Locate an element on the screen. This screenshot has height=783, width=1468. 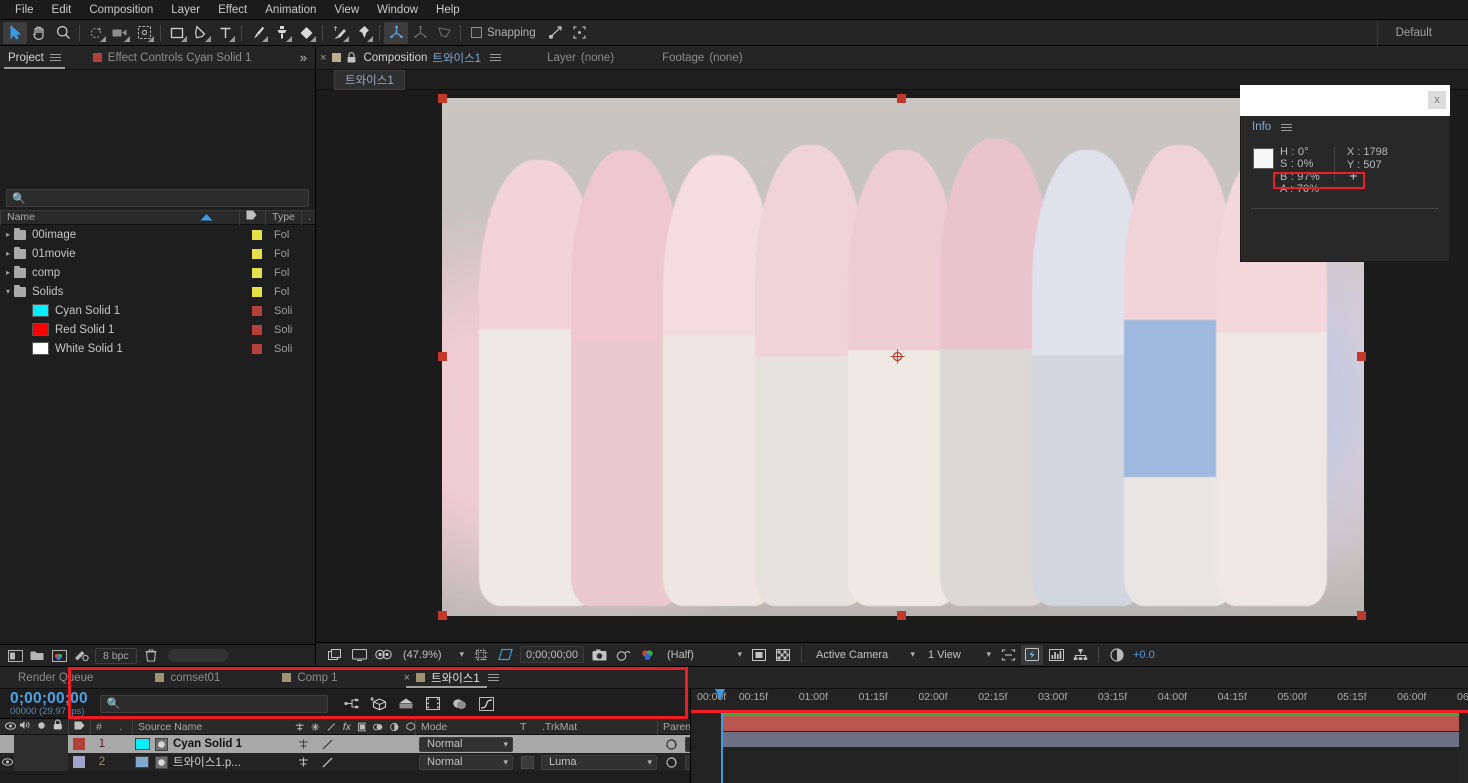
tab-comset01: comset01 is located at coordinates (187, 678).